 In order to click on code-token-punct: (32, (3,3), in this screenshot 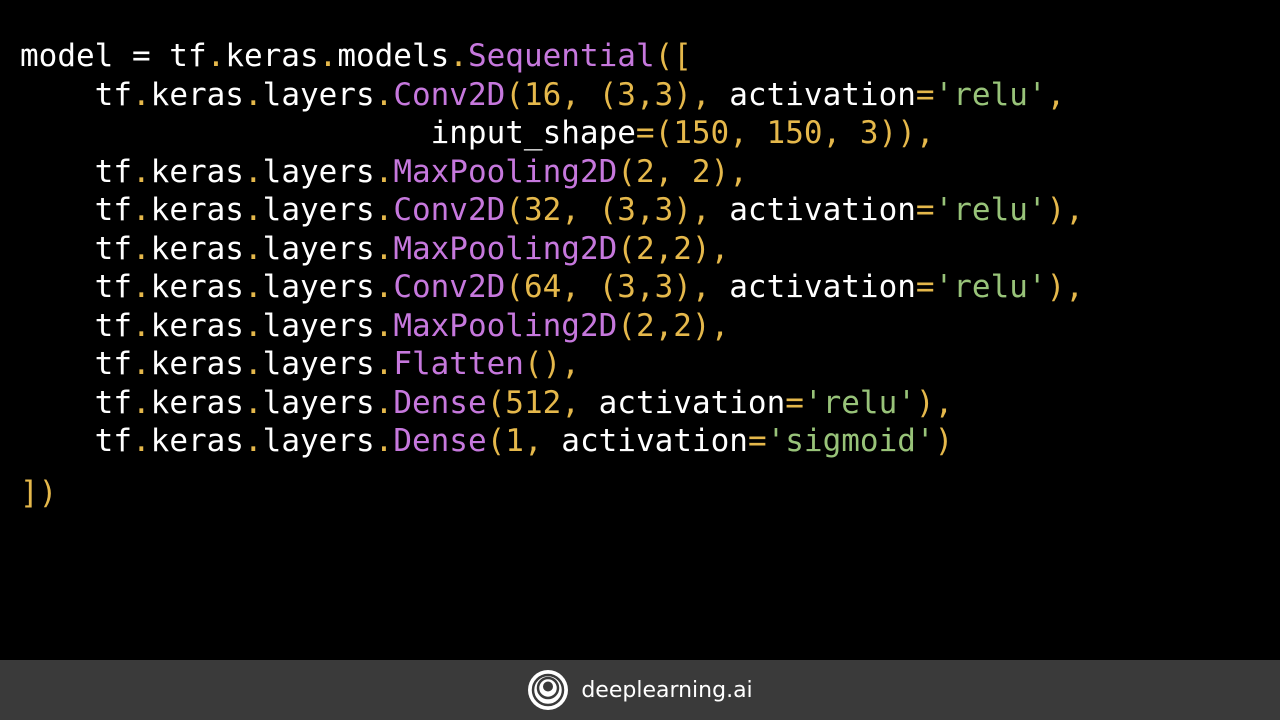, I will do `click(617, 210)`.